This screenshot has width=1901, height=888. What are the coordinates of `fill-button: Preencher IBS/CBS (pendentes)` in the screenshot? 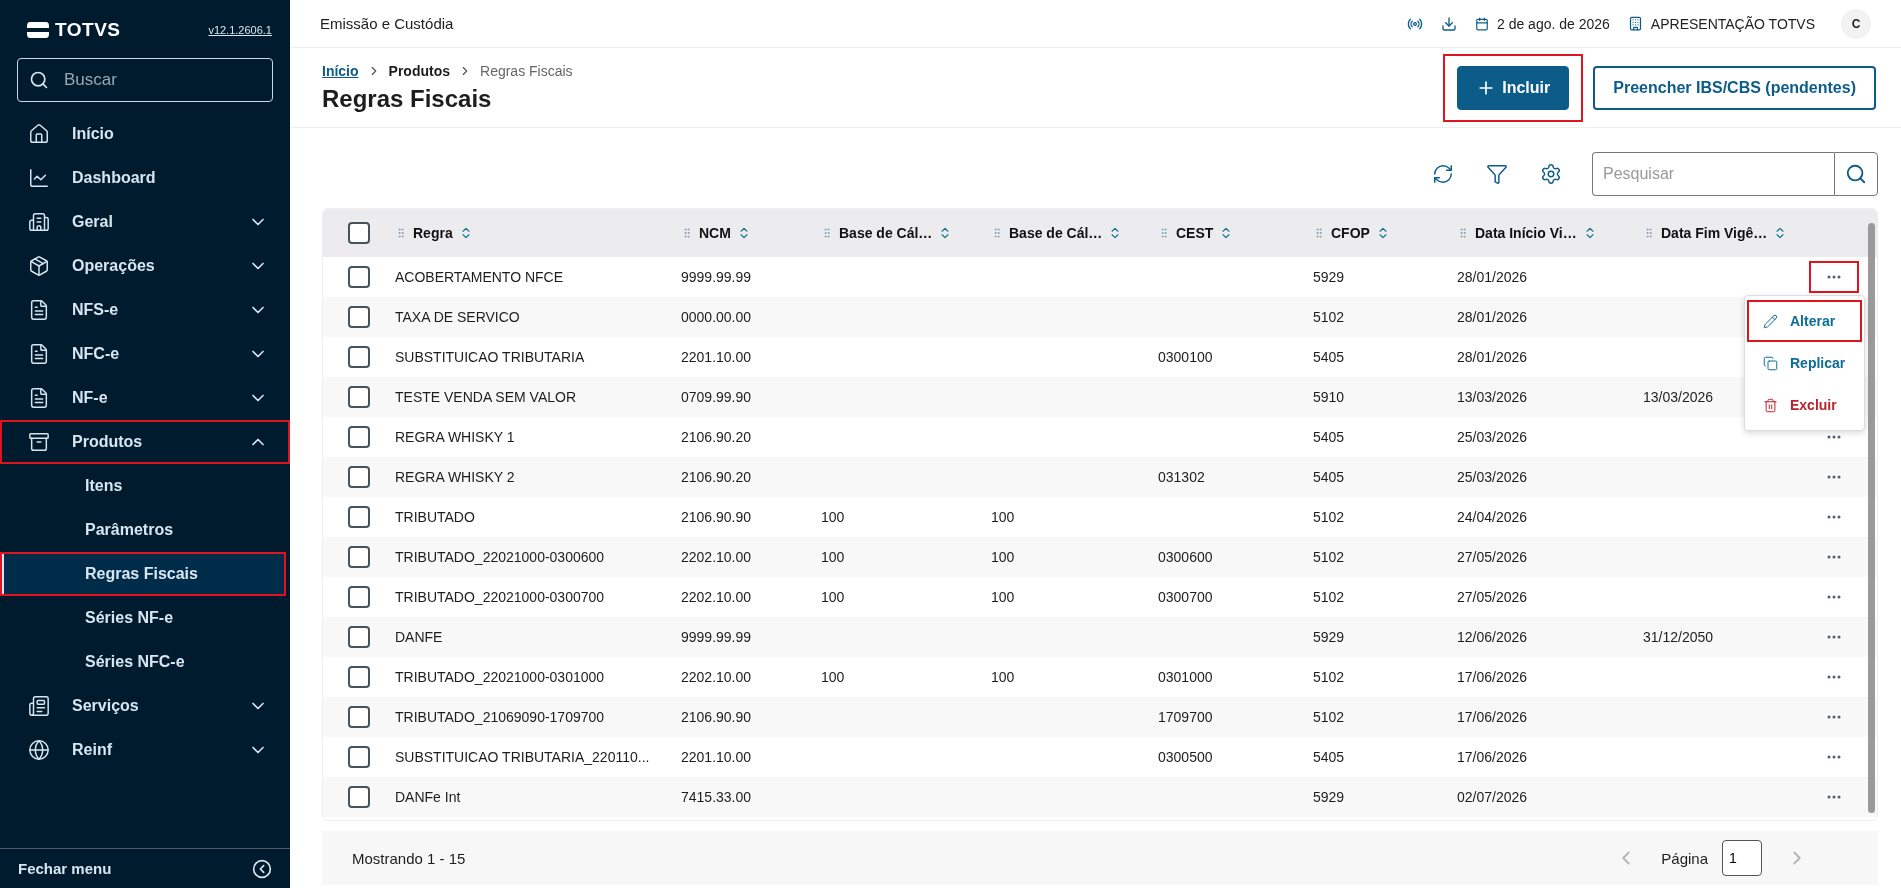 It's located at (1734, 87).